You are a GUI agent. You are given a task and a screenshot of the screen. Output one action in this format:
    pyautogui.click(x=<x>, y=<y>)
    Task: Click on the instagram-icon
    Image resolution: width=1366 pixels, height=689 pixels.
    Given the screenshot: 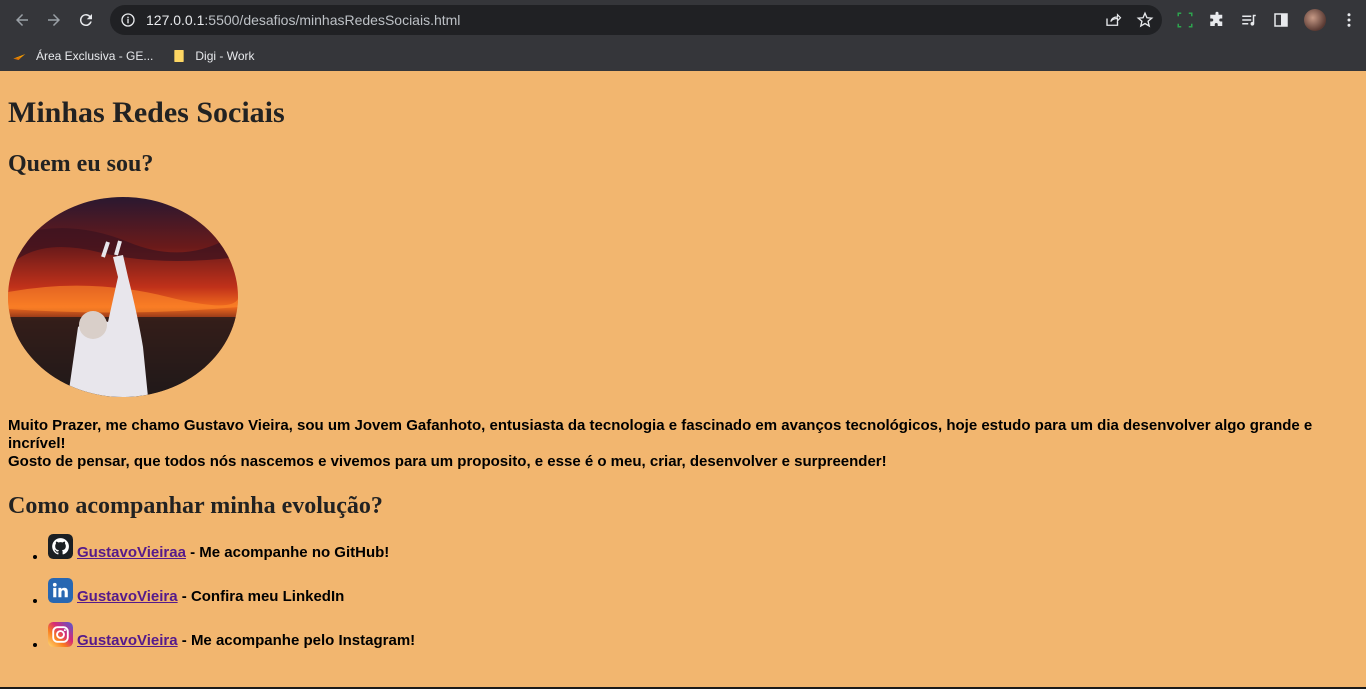 What is the action you would take?
    pyautogui.click(x=60, y=634)
    